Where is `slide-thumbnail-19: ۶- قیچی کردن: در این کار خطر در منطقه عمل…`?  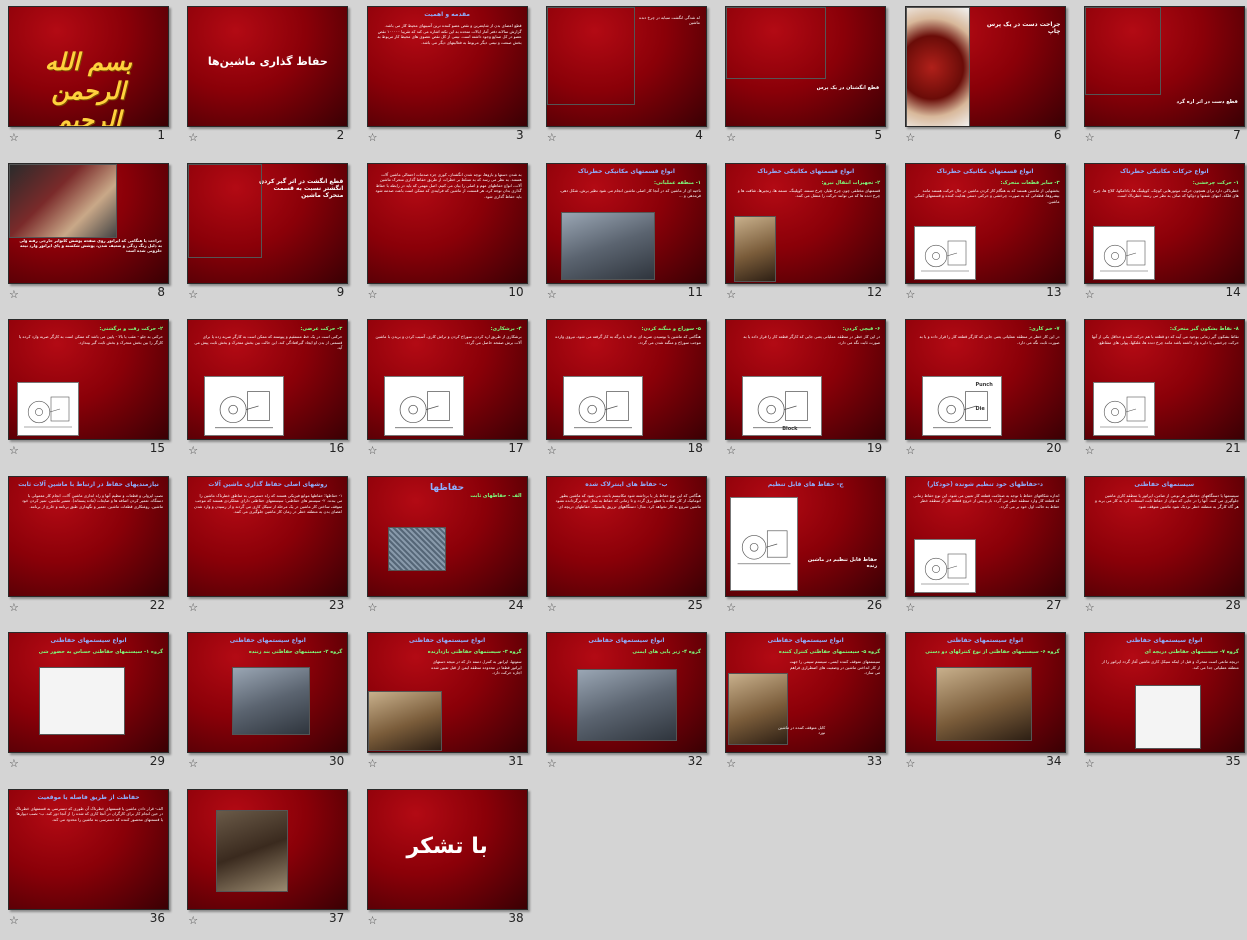 slide-thumbnail-19: ۶- قیچی کردن: در این کار خطر در منطقه عمل… is located at coordinates (806, 391).